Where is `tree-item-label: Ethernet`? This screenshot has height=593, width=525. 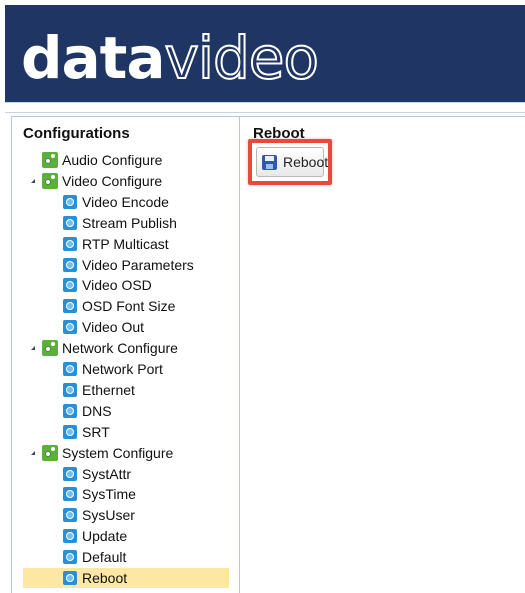
tree-item-label: Ethernet is located at coordinates (108, 390).